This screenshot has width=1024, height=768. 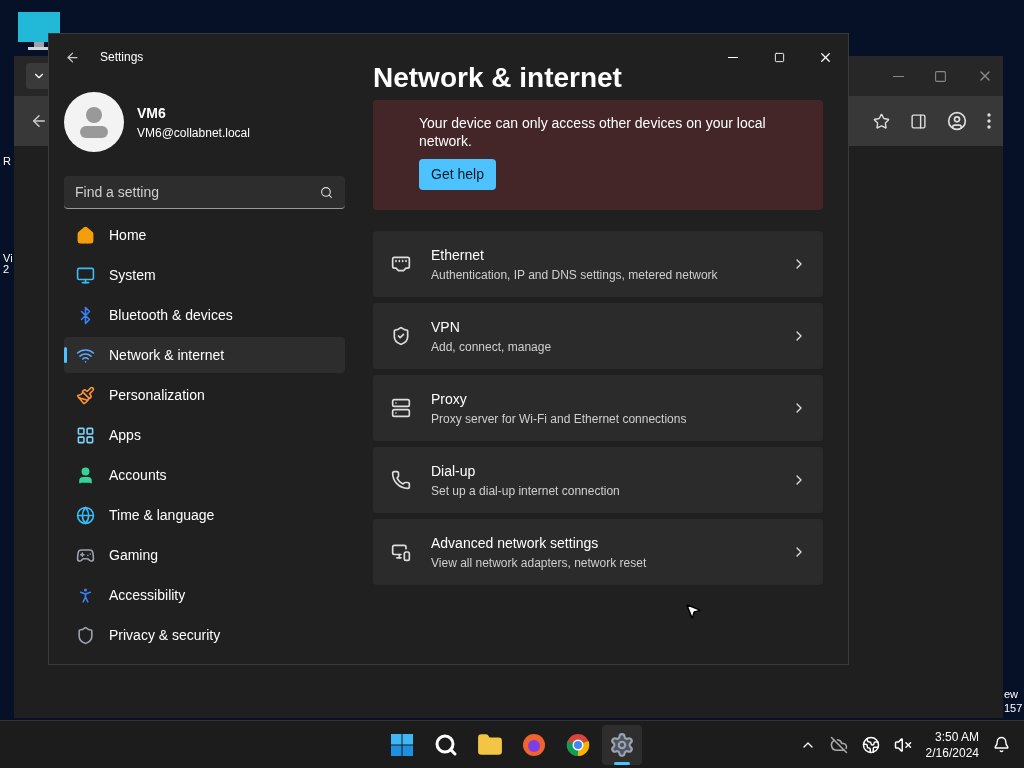 What do you see at coordinates (515, 543) in the screenshot?
I see `card-title: Advanced network settings` at bounding box center [515, 543].